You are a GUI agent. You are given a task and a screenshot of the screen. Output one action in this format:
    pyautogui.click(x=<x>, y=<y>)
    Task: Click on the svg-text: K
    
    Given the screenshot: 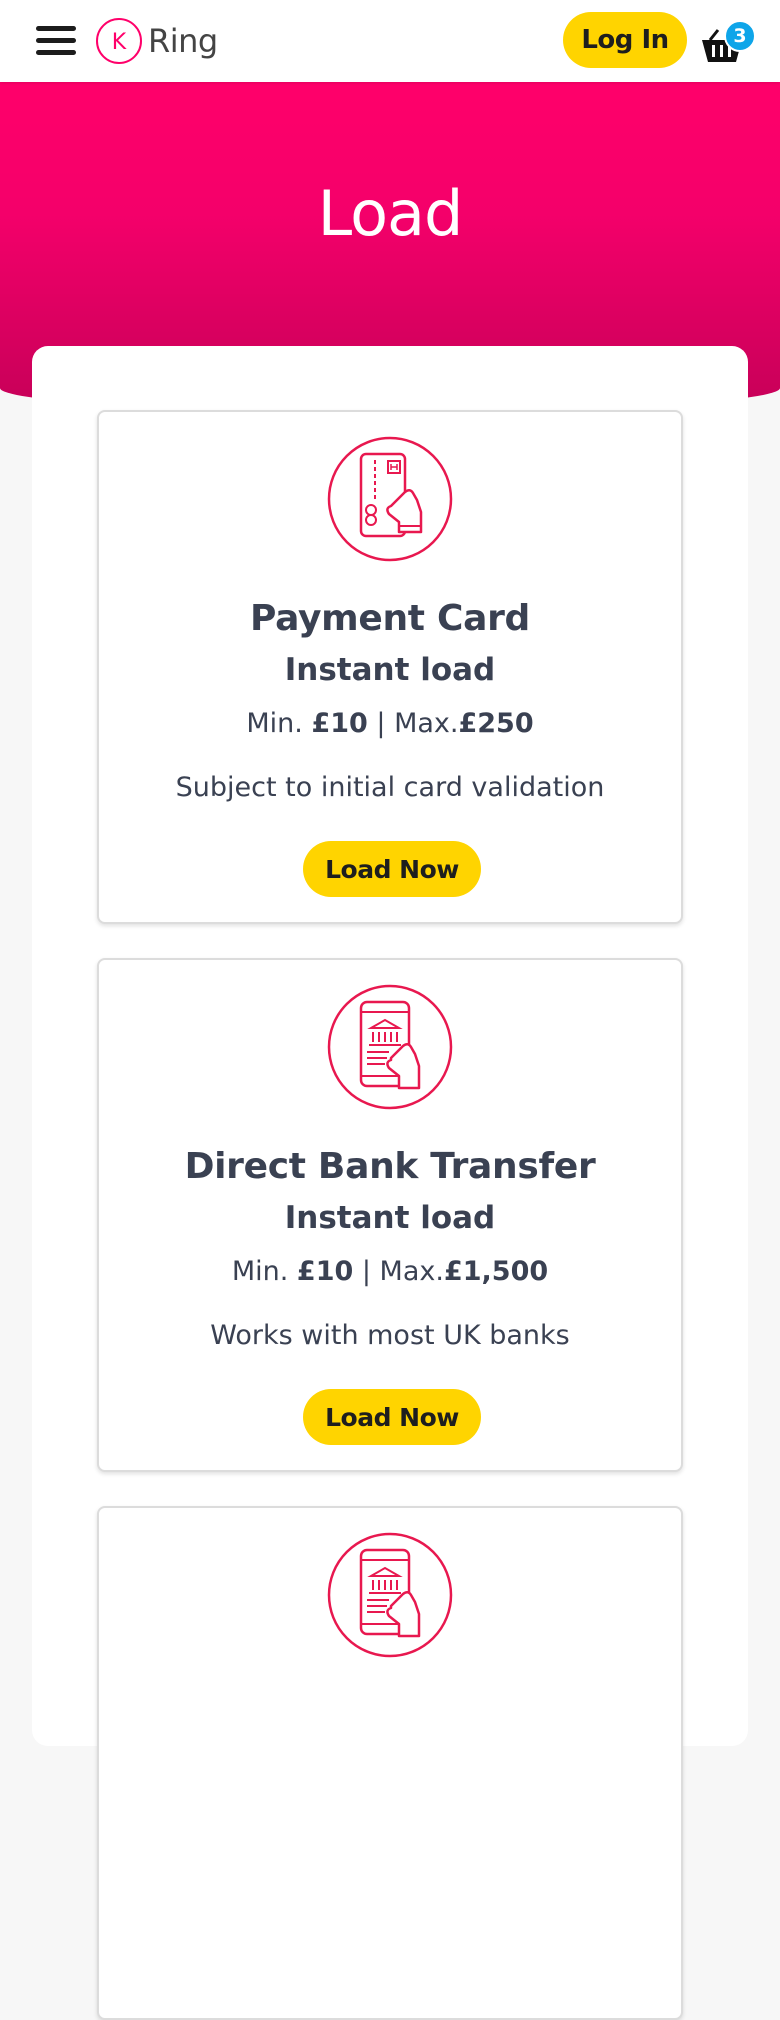 What is the action you would take?
    pyautogui.click(x=119, y=42)
    